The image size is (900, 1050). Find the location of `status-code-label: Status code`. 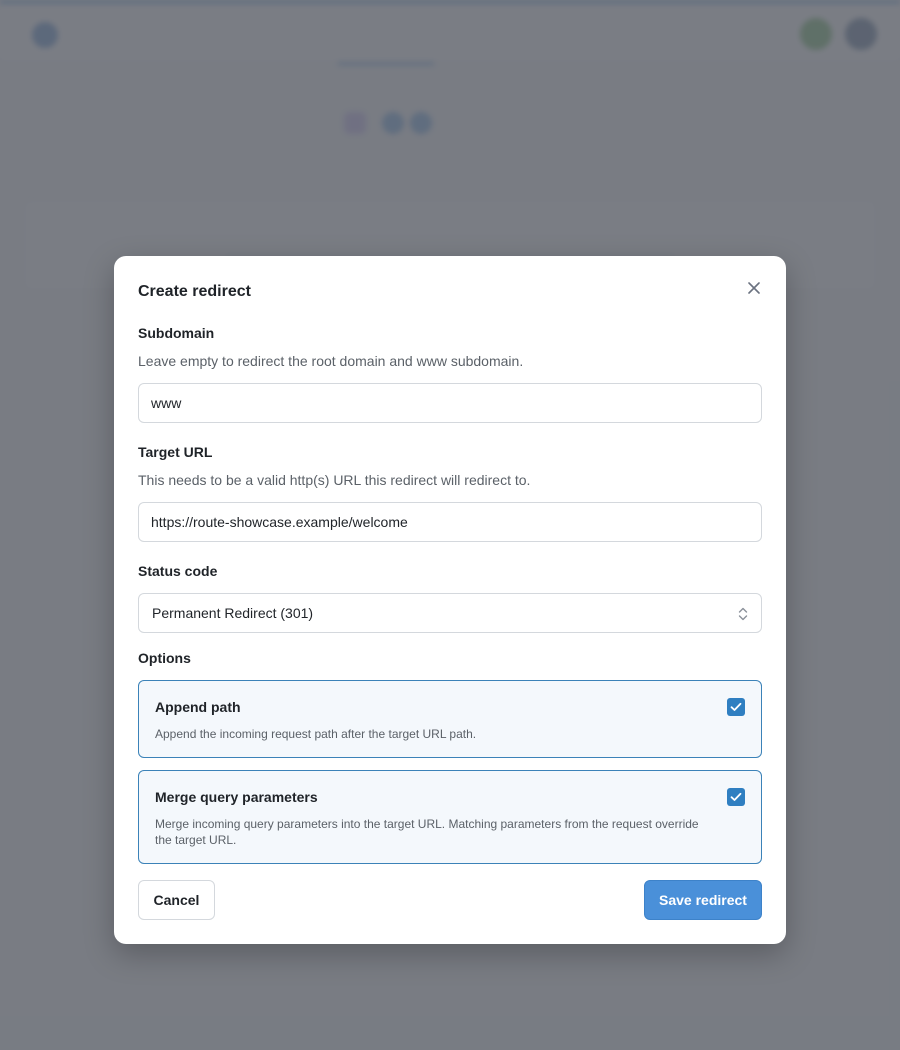

status-code-label: Status code is located at coordinates (178, 571).